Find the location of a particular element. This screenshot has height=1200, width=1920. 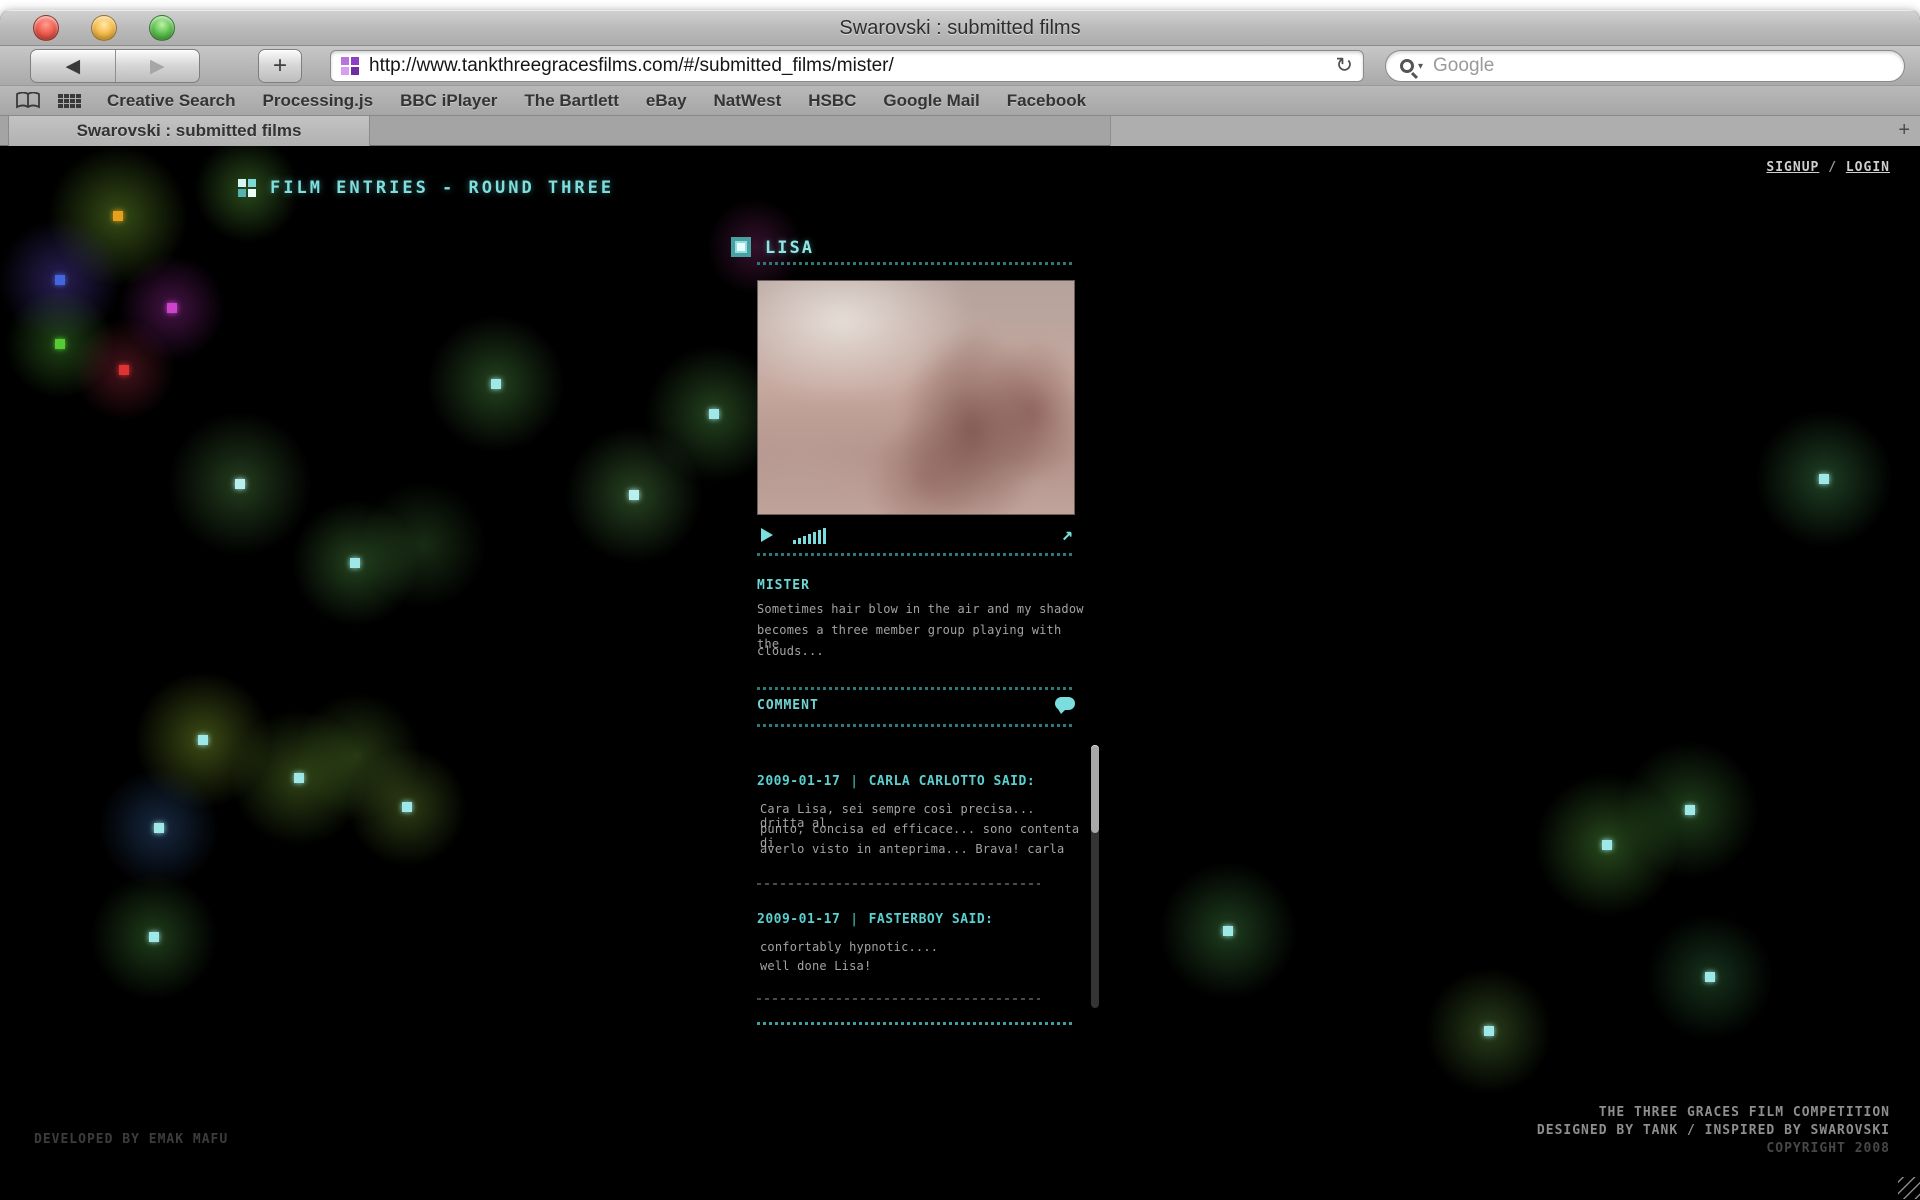

bookmark-natwest: NatWest is located at coordinates (748, 101).